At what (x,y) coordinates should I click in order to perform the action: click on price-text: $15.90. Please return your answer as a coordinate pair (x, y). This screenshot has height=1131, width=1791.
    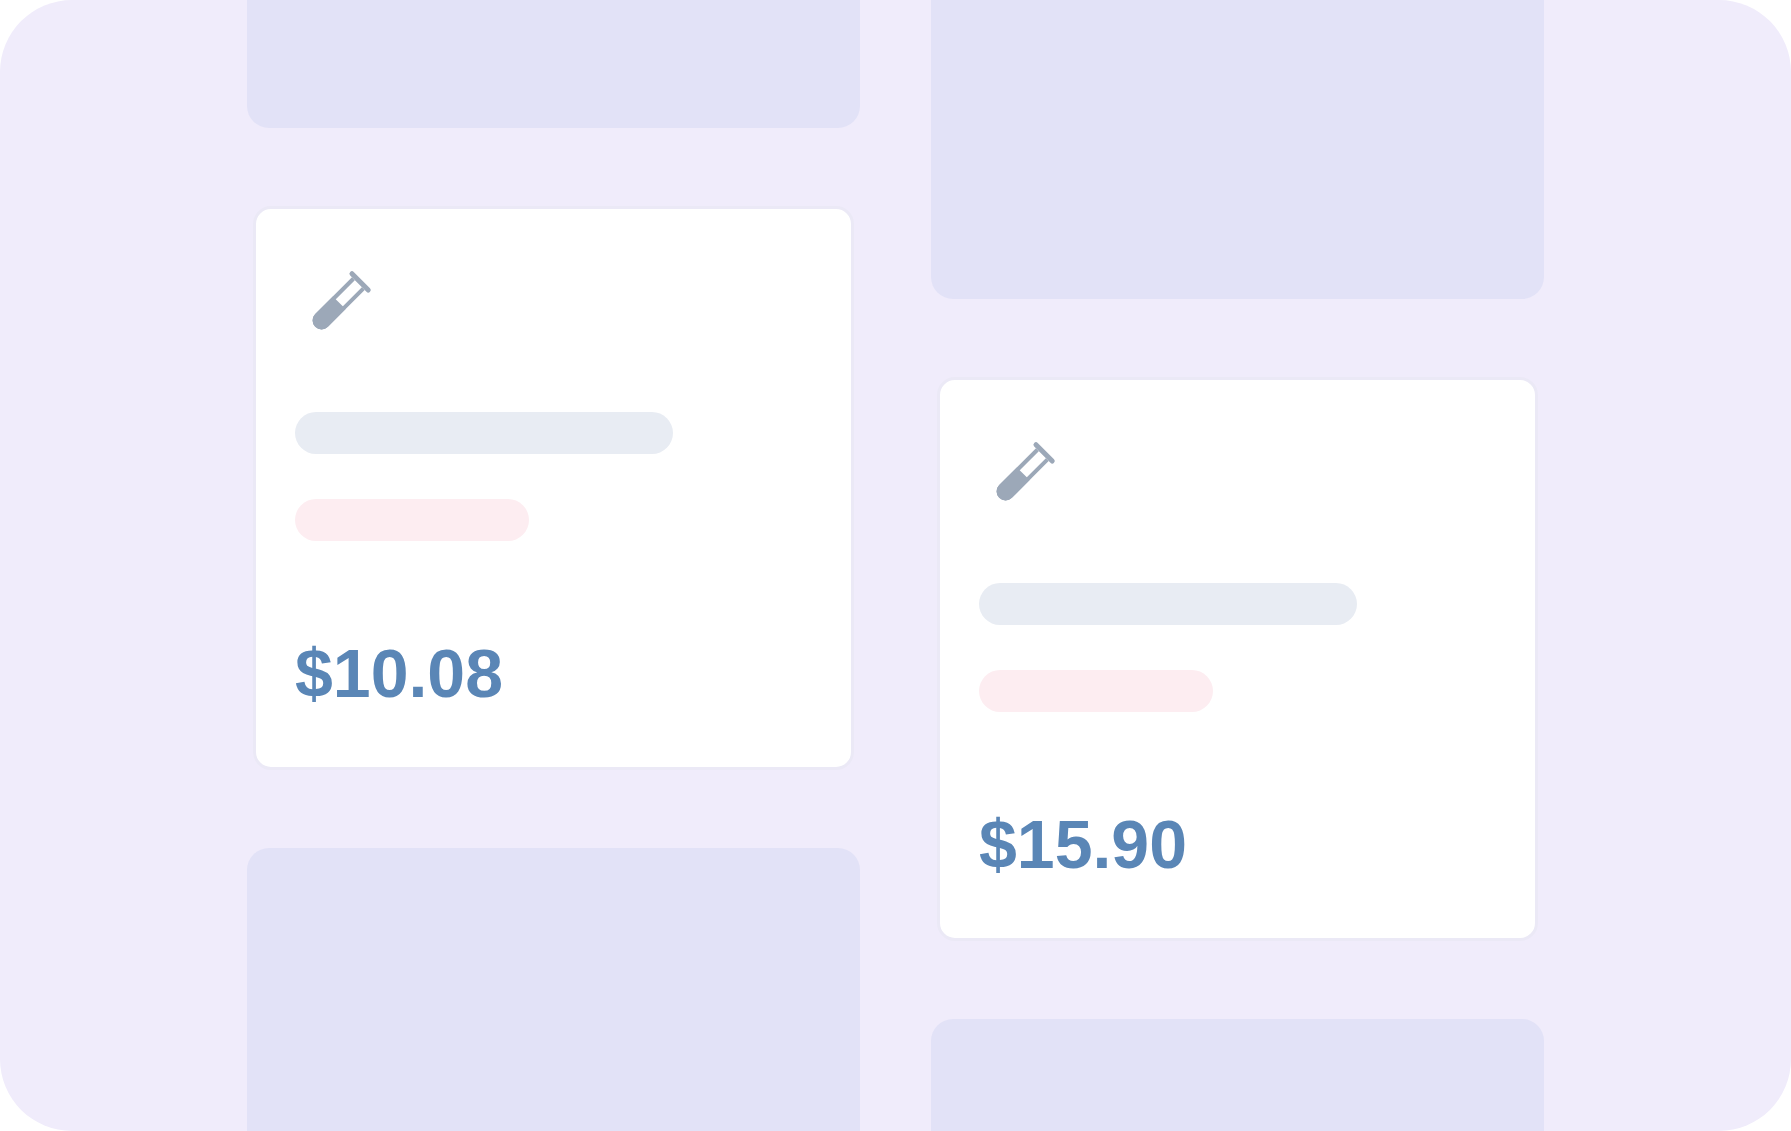
    Looking at the image, I should click on (1083, 844).